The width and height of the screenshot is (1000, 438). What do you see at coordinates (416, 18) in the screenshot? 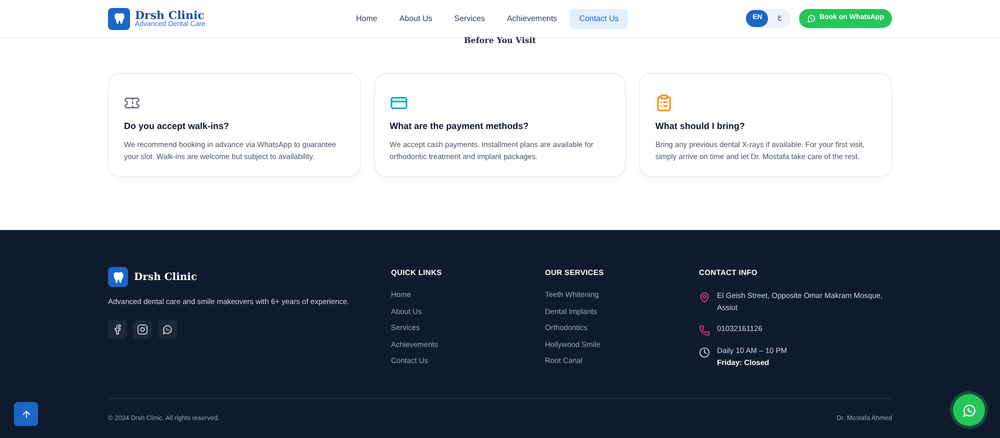
I see `nav-link: About Us` at bounding box center [416, 18].